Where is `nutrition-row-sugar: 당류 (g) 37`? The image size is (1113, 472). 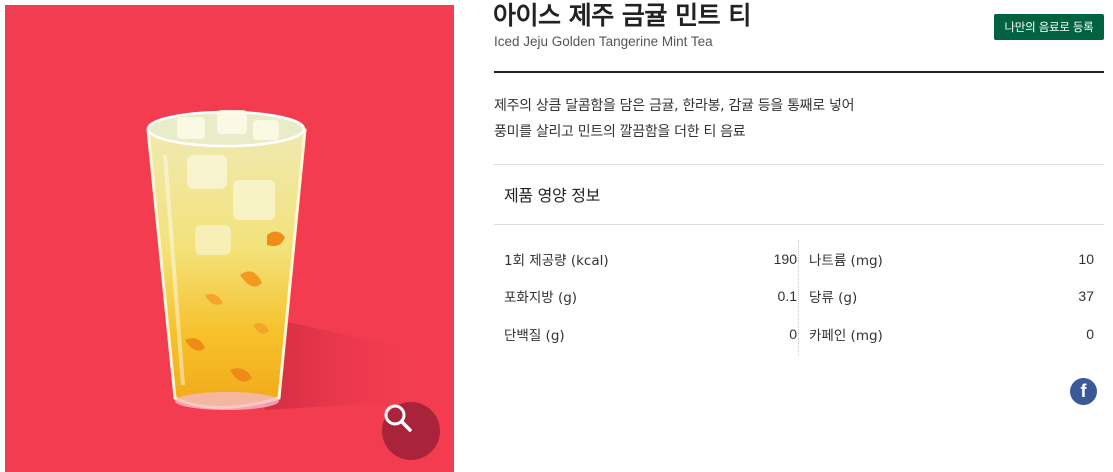
nutrition-row-sugar: 당류 (g) 37 is located at coordinates (951, 297).